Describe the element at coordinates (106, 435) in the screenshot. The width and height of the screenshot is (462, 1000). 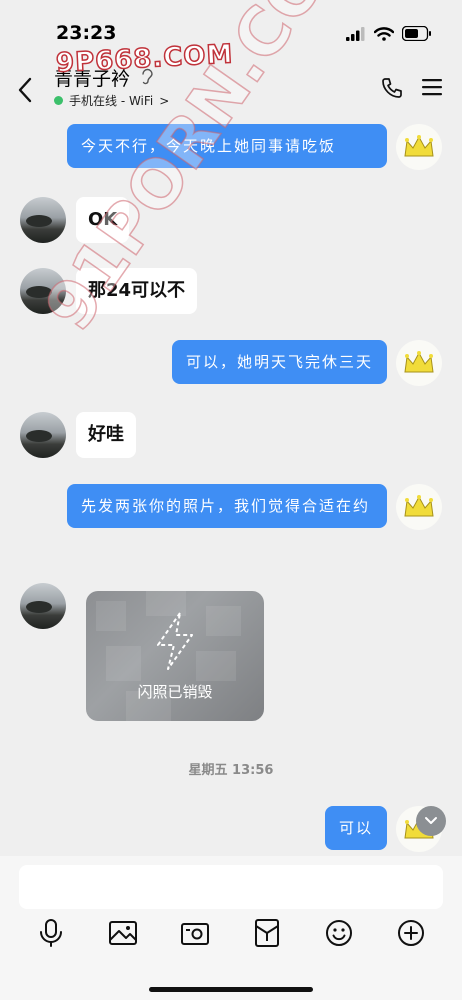
I see `message-bubble-received: 好哇` at that location.